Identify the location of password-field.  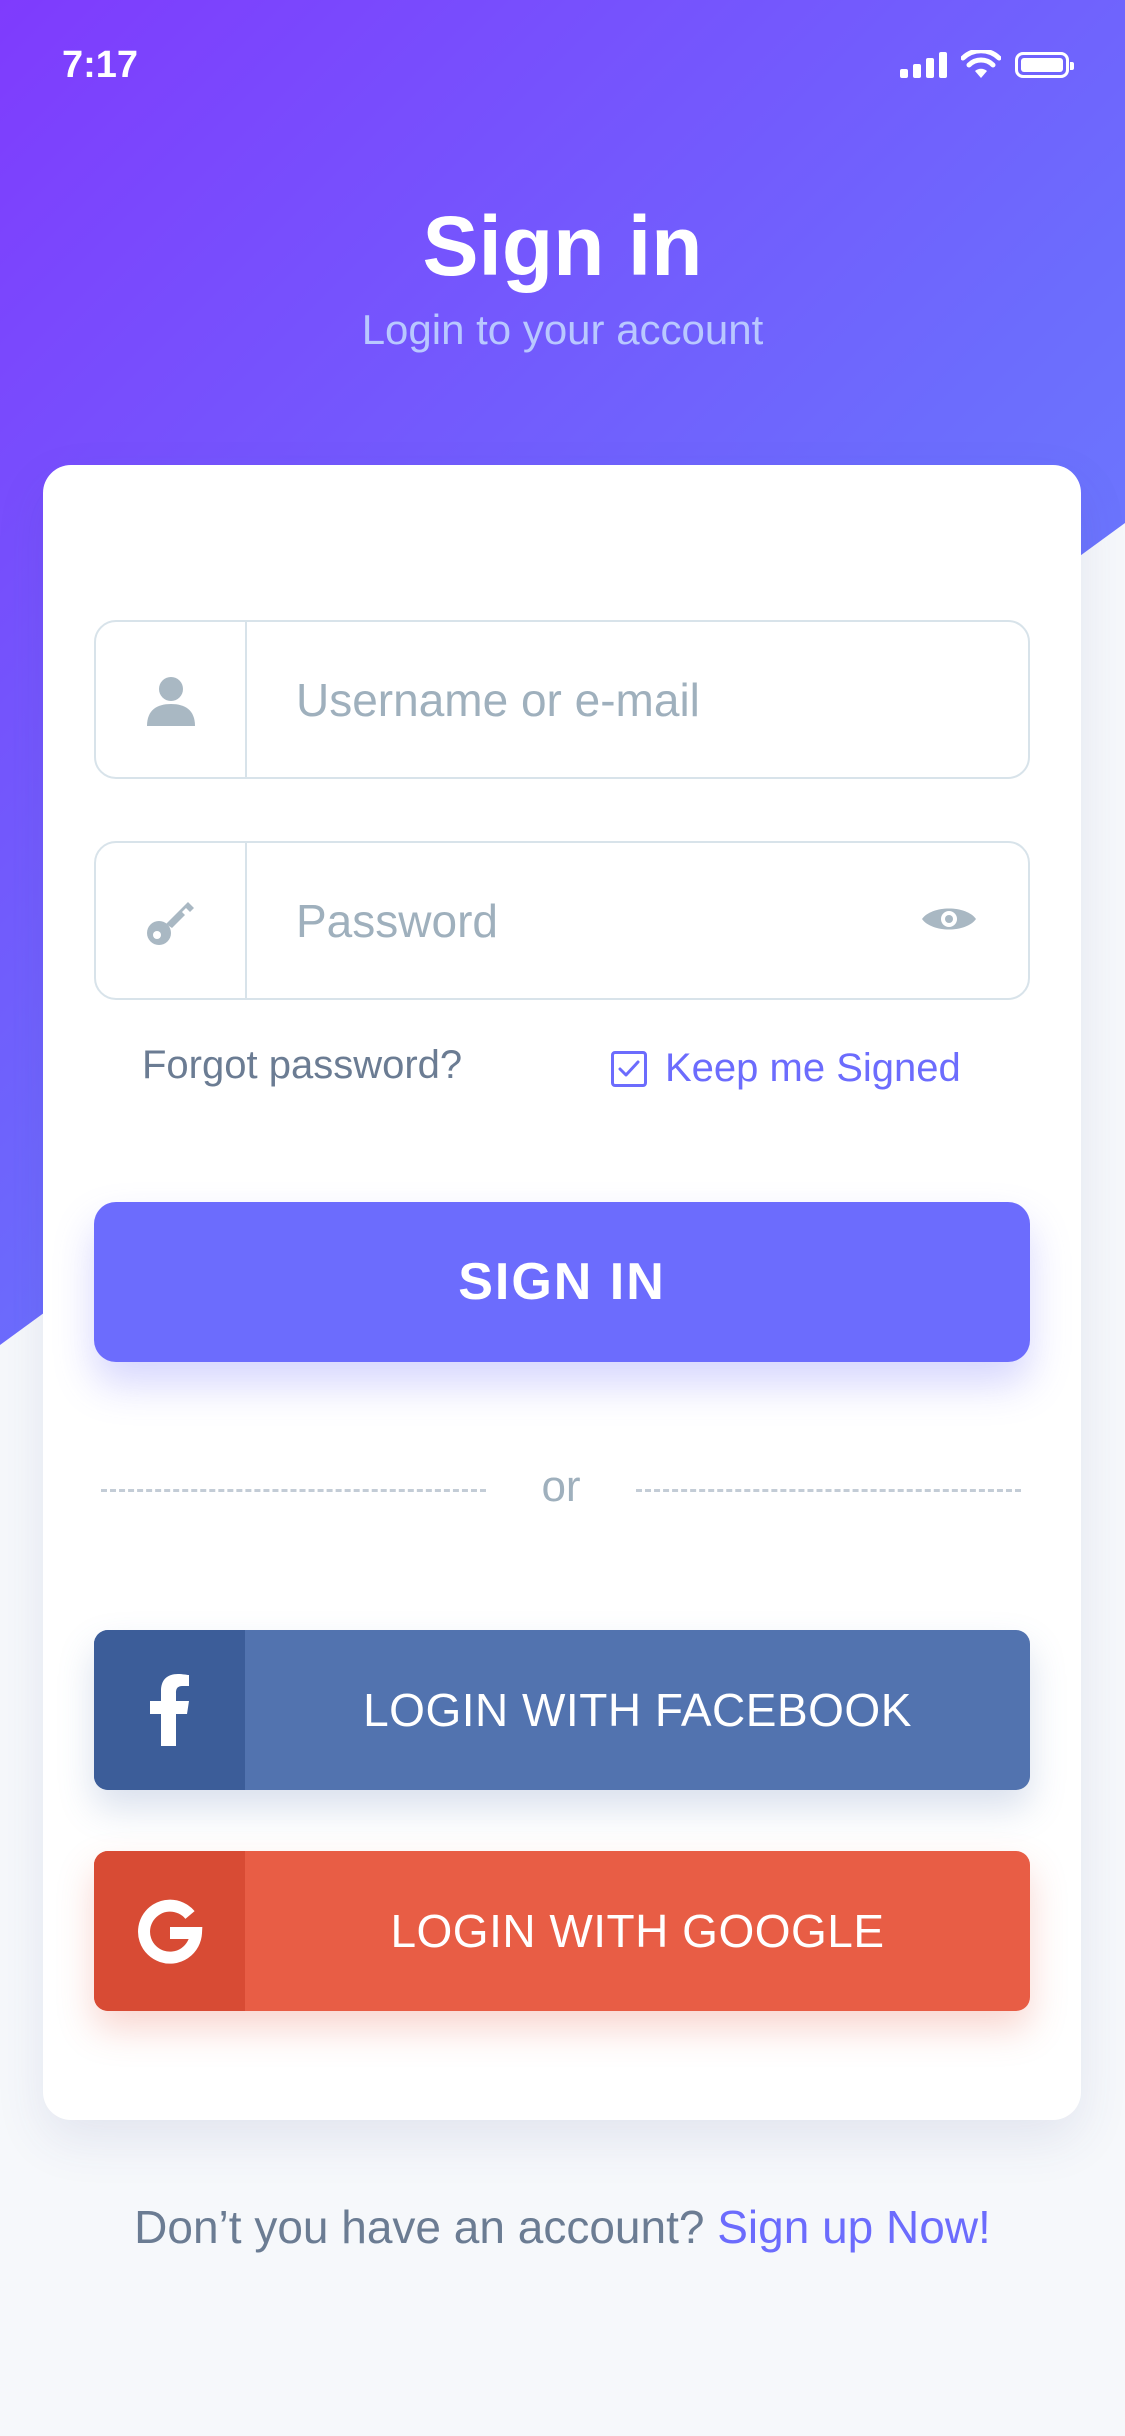
(562, 920).